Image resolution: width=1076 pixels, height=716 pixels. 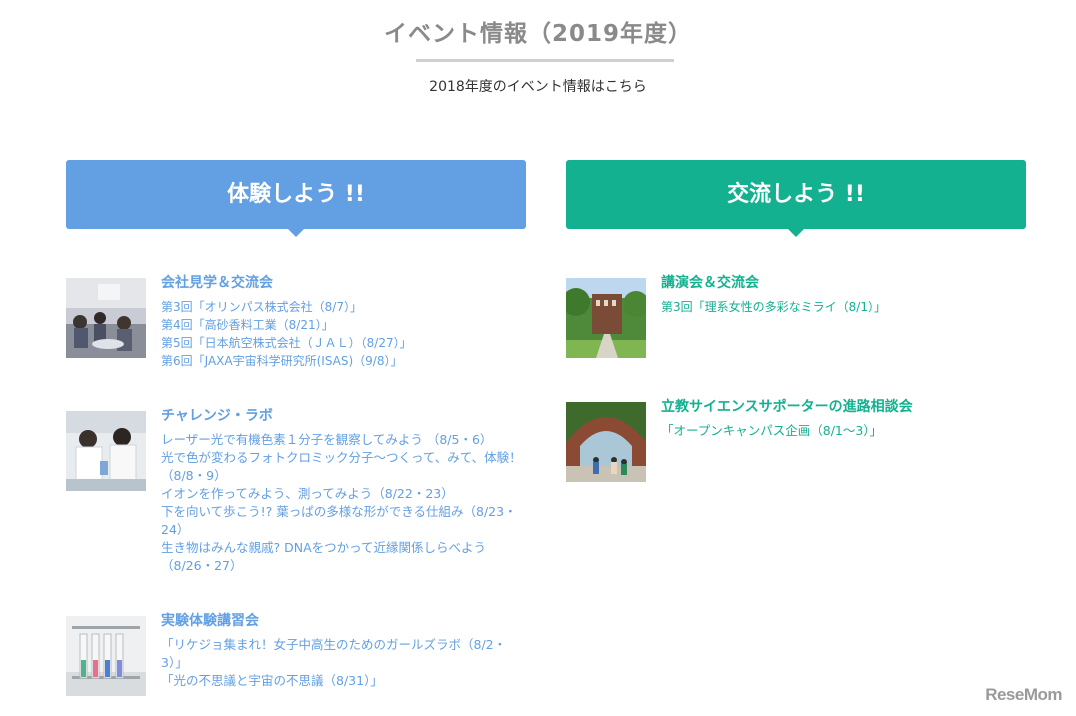 What do you see at coordinates (545, 60) in the screenshot?
I see `title-underline` at bounding box center [545, 60].